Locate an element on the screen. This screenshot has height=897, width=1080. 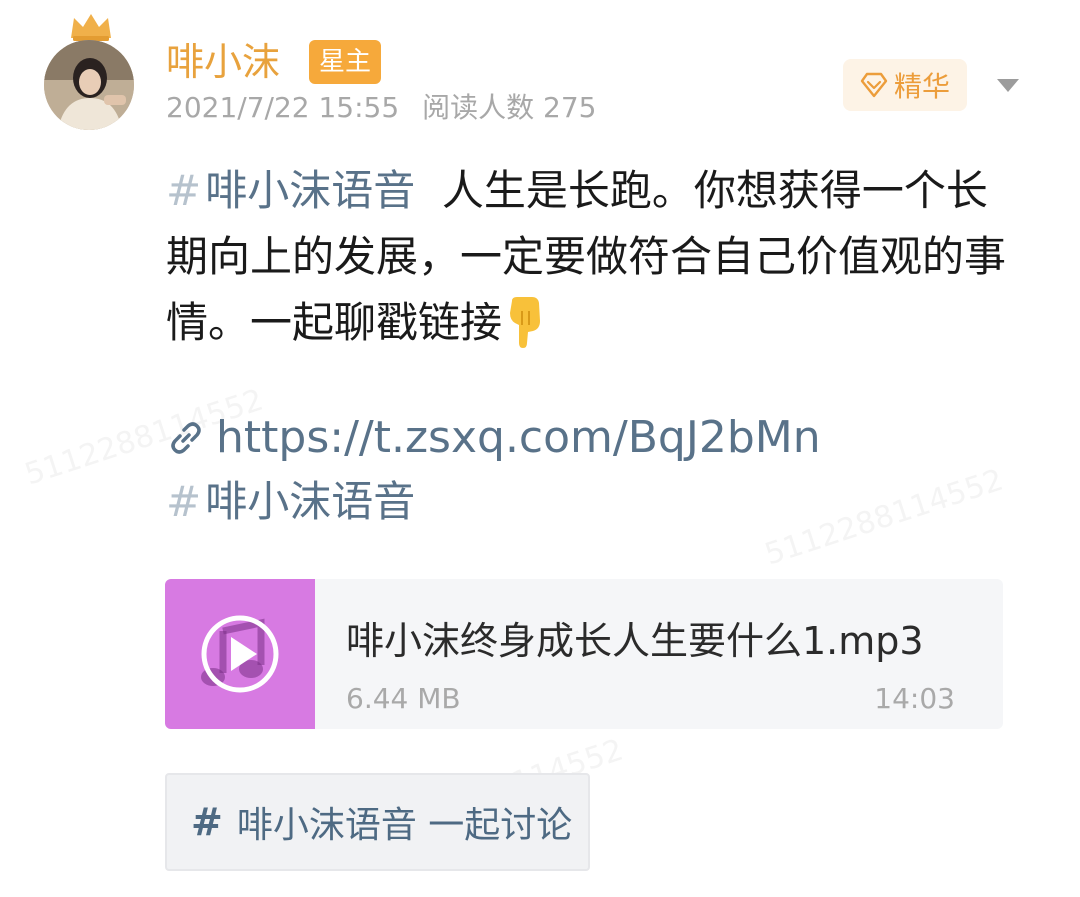
post-date: 2021/7/22 15:55 is located at coordinates (283, 107).